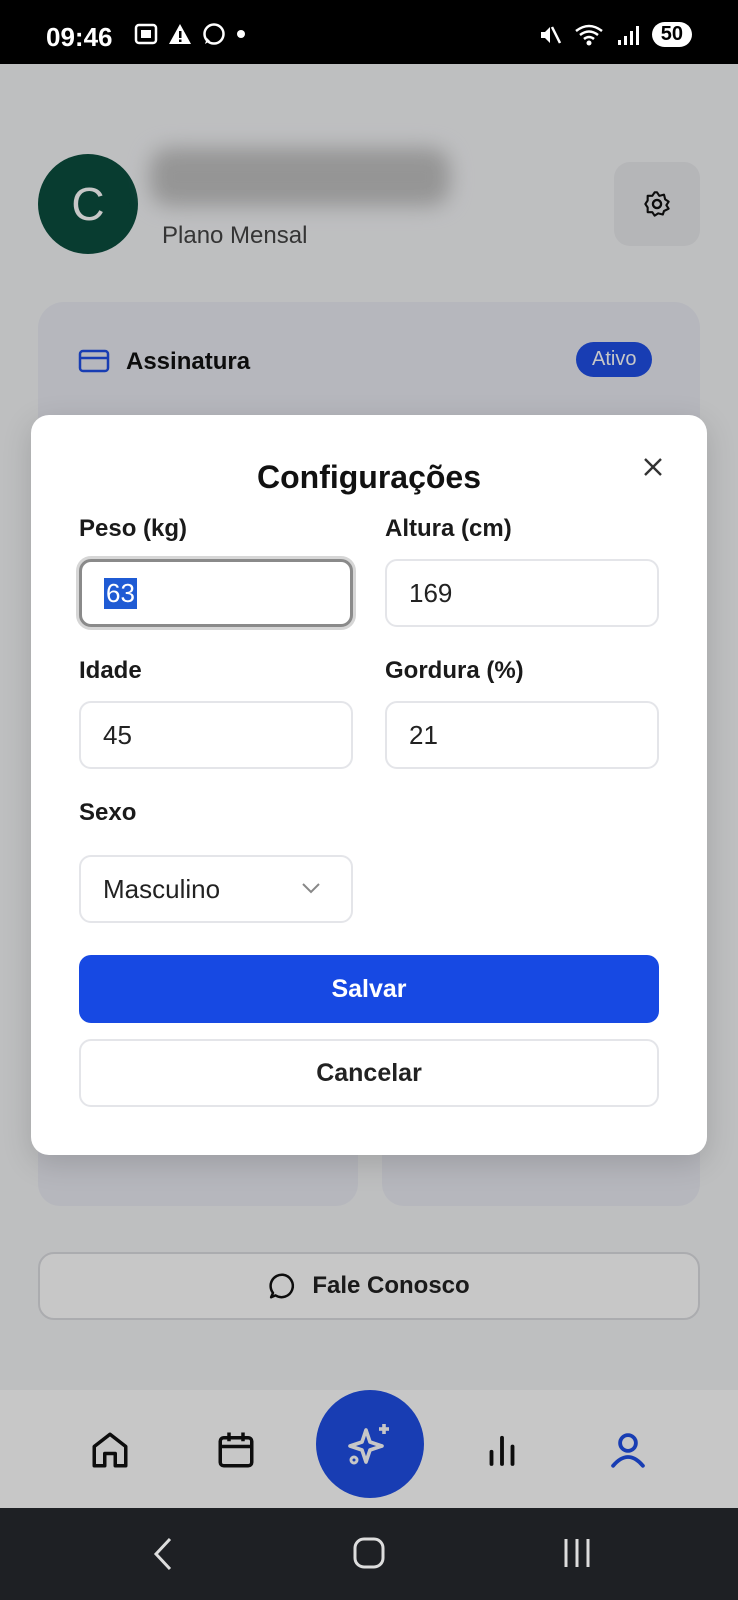  I want to click on peso-label: Peso (kg), so click(133, 528).